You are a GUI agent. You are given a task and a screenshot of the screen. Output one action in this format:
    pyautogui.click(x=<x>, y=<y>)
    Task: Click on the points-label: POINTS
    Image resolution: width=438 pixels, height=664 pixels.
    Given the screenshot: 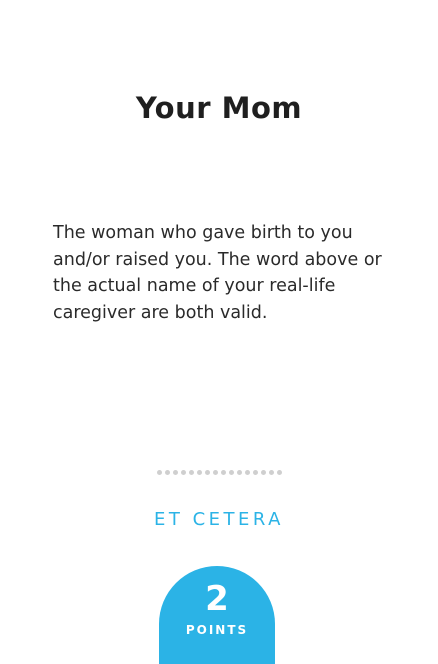 What is the action you would take?
    pyautogui.click(x=217, y=630)
    